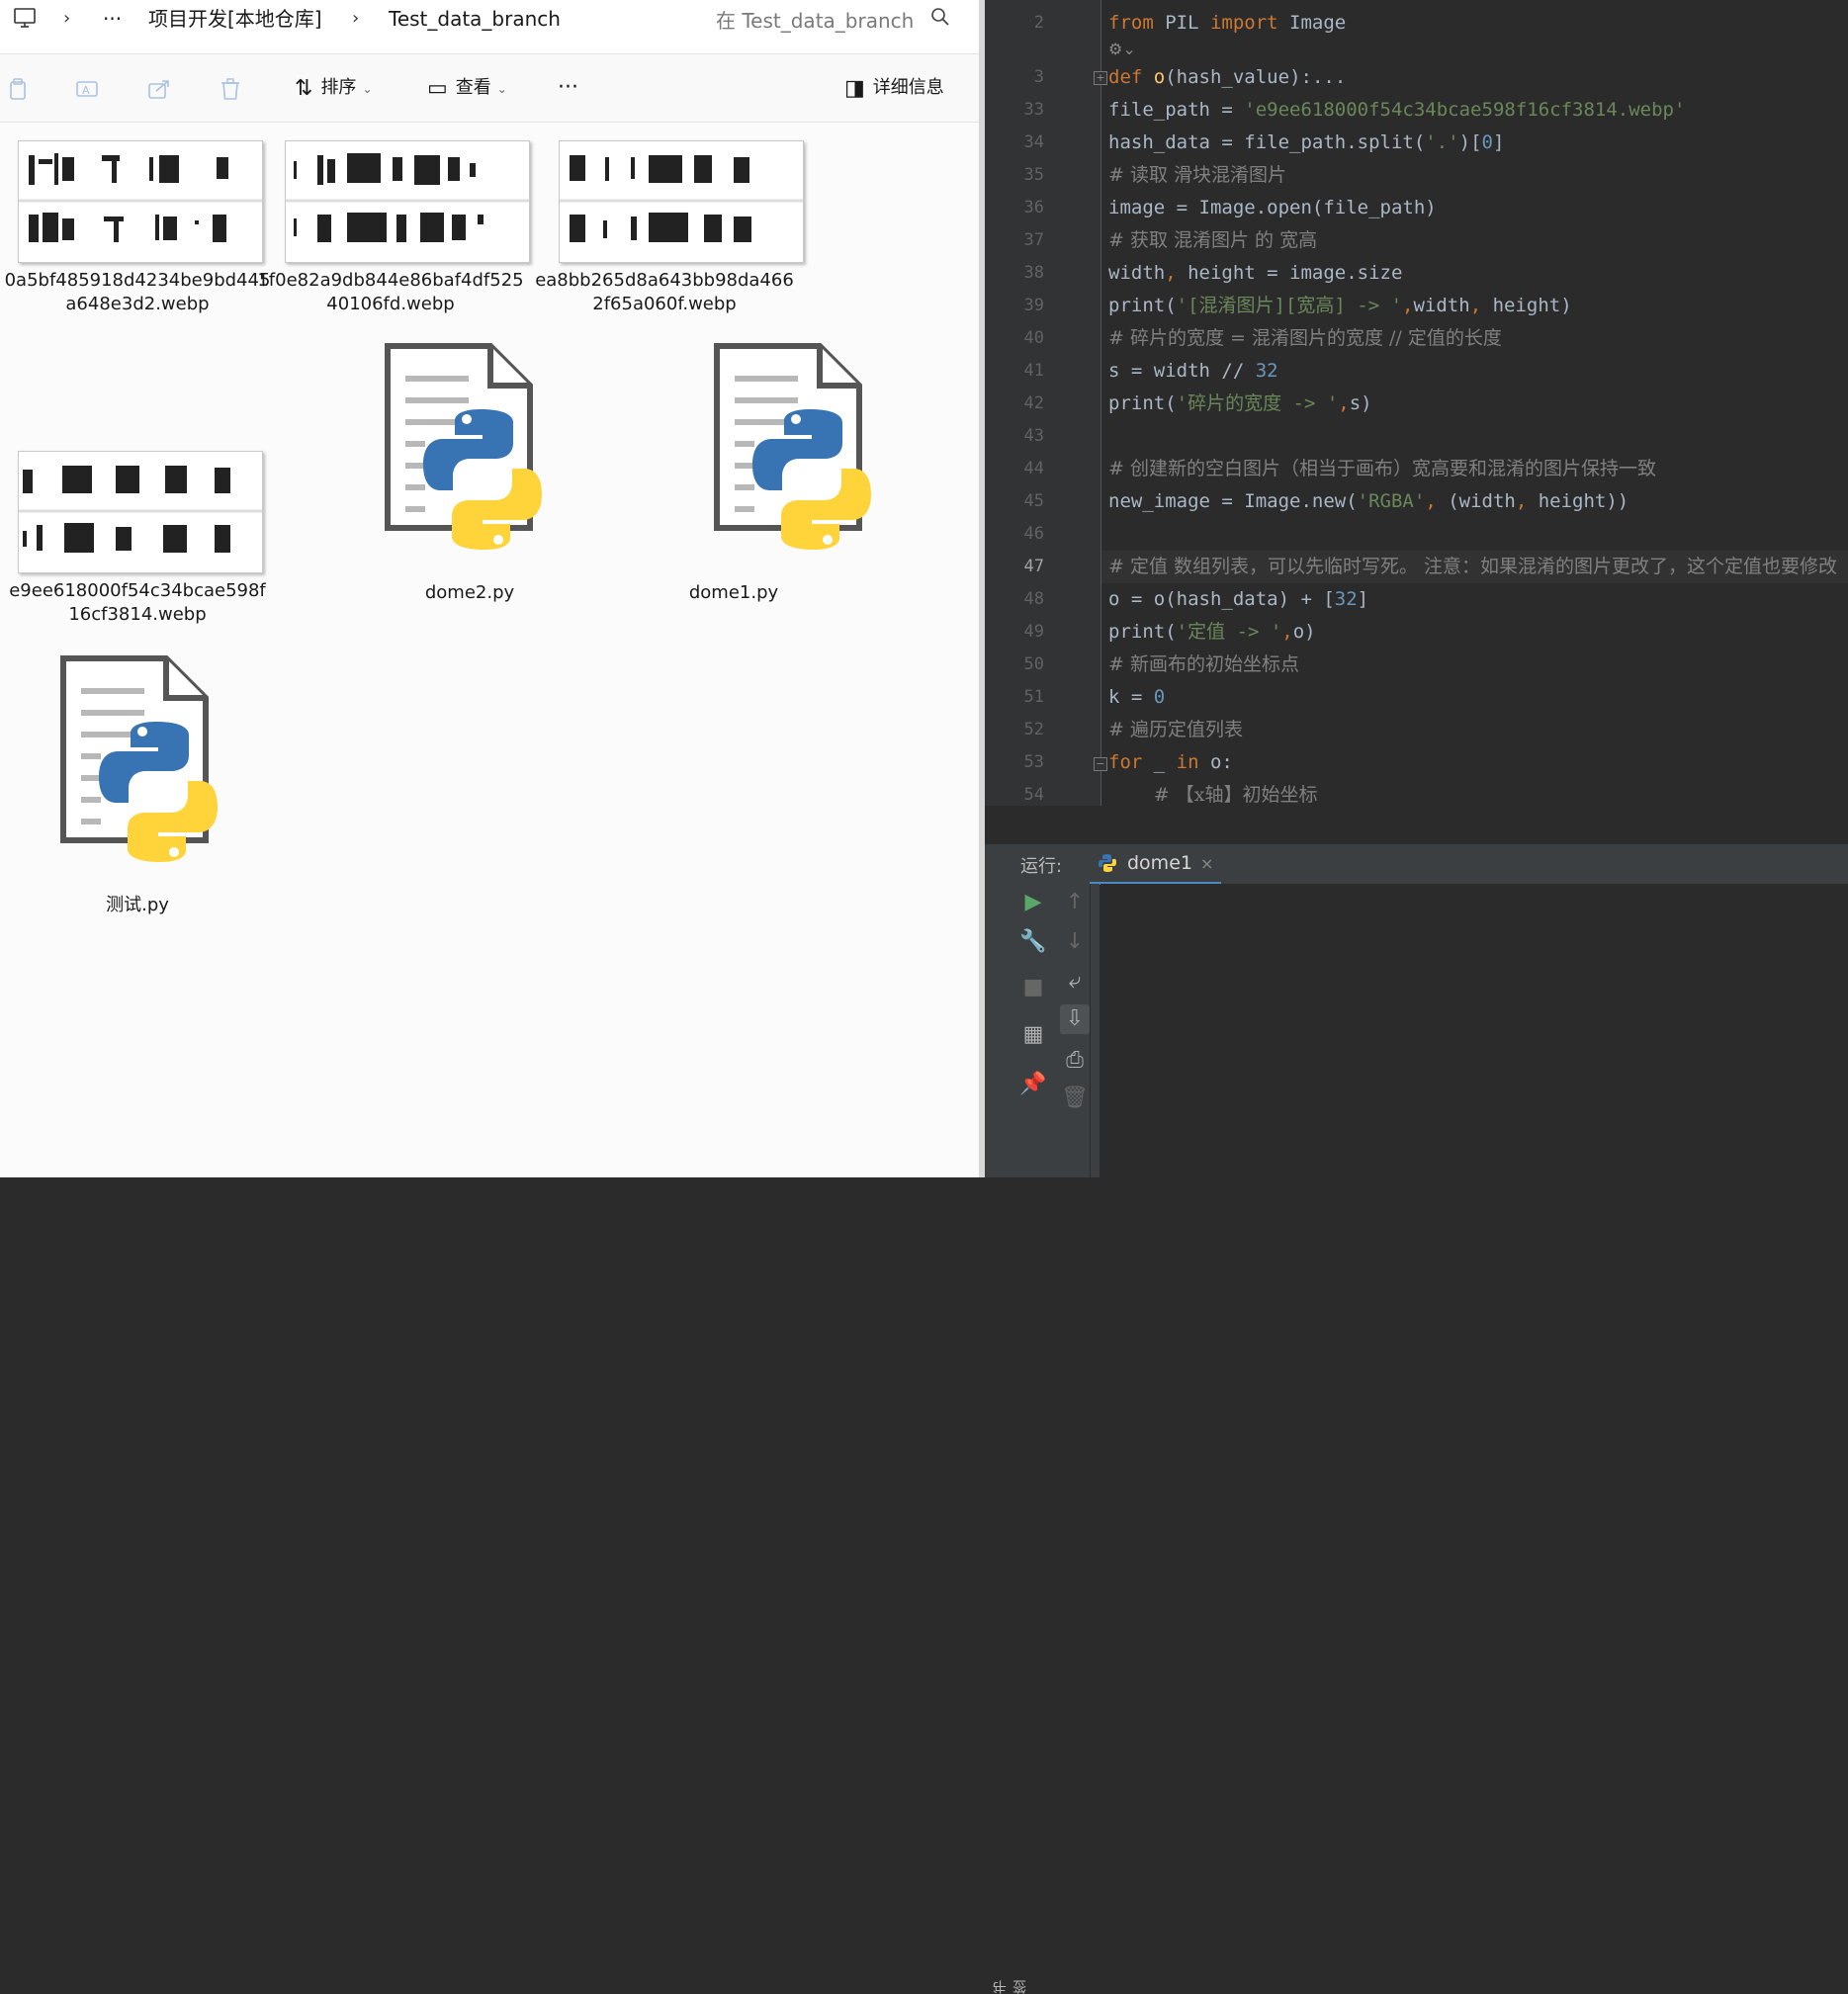  Describe the element at coordinates (19, 89) in the screenshot. I see `copy-icon` at that location.